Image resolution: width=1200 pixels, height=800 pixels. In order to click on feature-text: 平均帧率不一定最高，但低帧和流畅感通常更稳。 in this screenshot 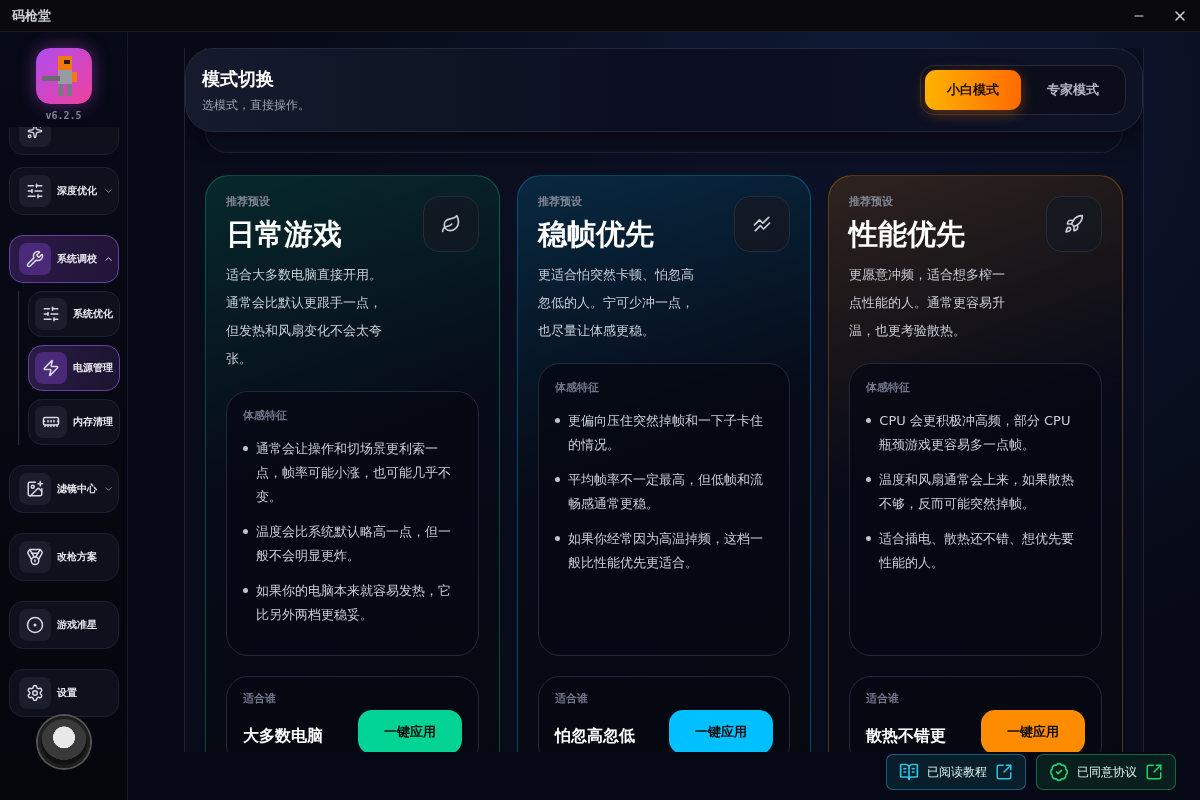, I will do `click(665, 492)`.